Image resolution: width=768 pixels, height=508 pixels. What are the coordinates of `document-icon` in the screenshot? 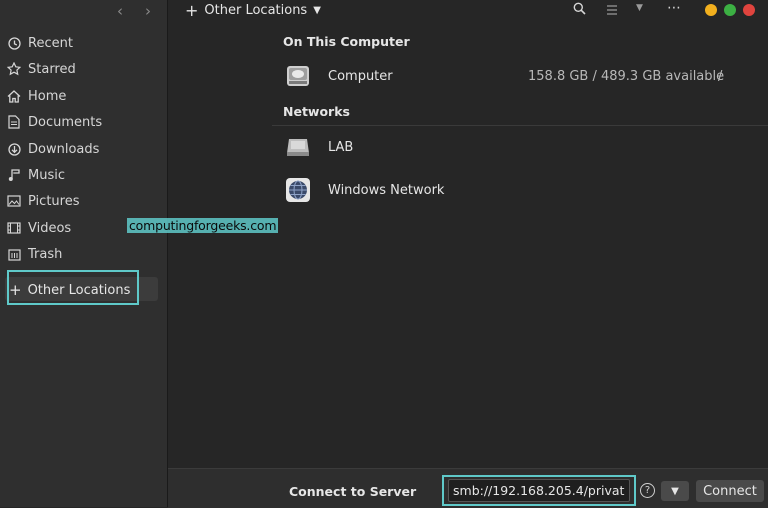 It's located at (14, 122).